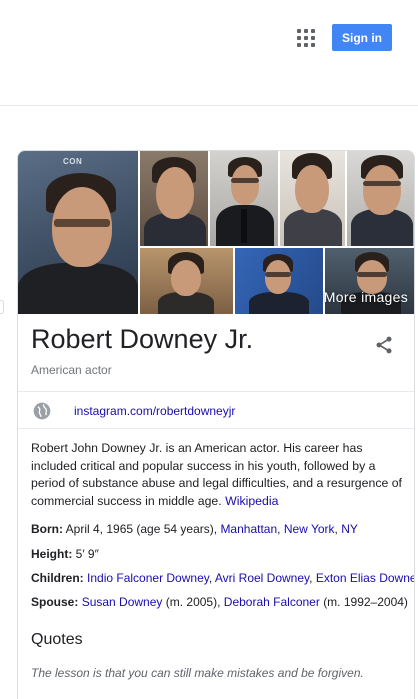  Describe the element at coordinates (309, 529) in the screenshot. I see `born-place-link: New York` at that location.